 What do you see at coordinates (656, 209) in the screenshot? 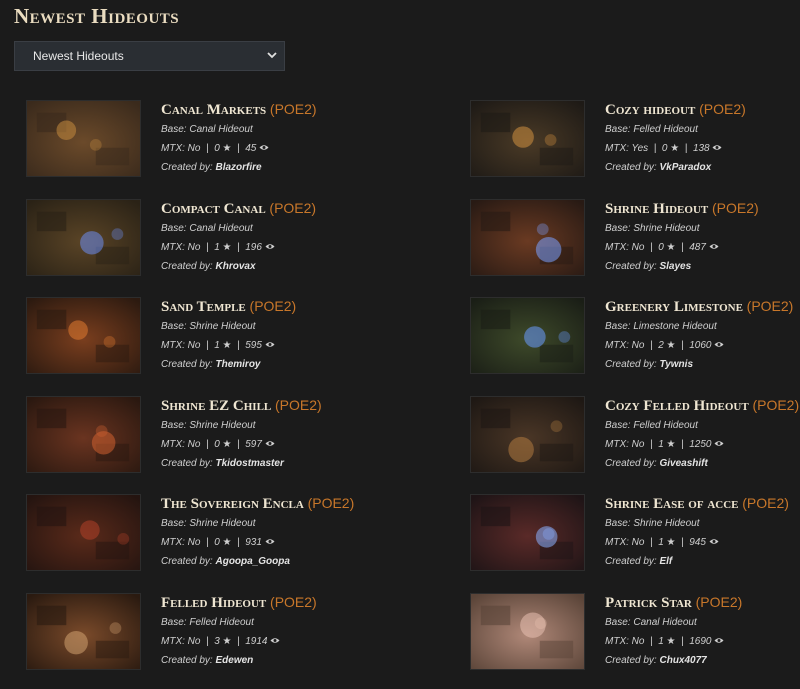
I see `hideout-name: Shrine Hideout` at bounding box center [656, 209].